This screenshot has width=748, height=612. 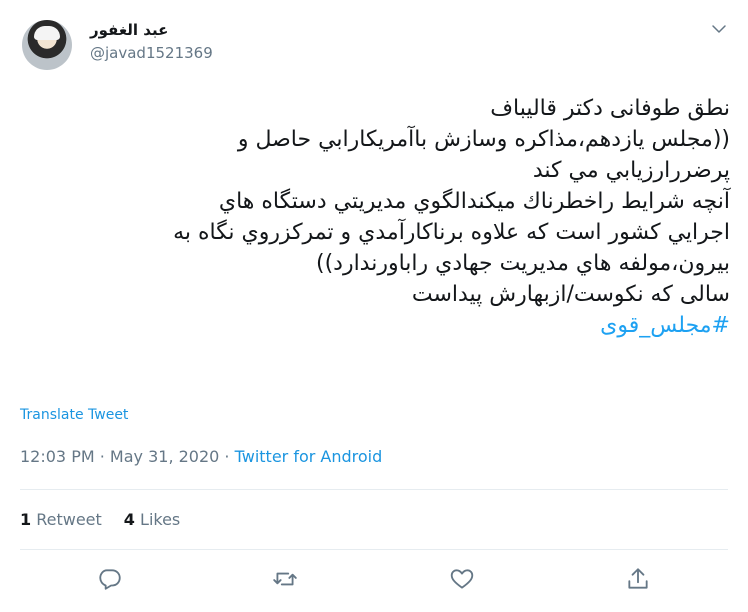 I want to click on tweet-line: نطق طوفانی دکتر قالیباف, so click(x=610, y=108).